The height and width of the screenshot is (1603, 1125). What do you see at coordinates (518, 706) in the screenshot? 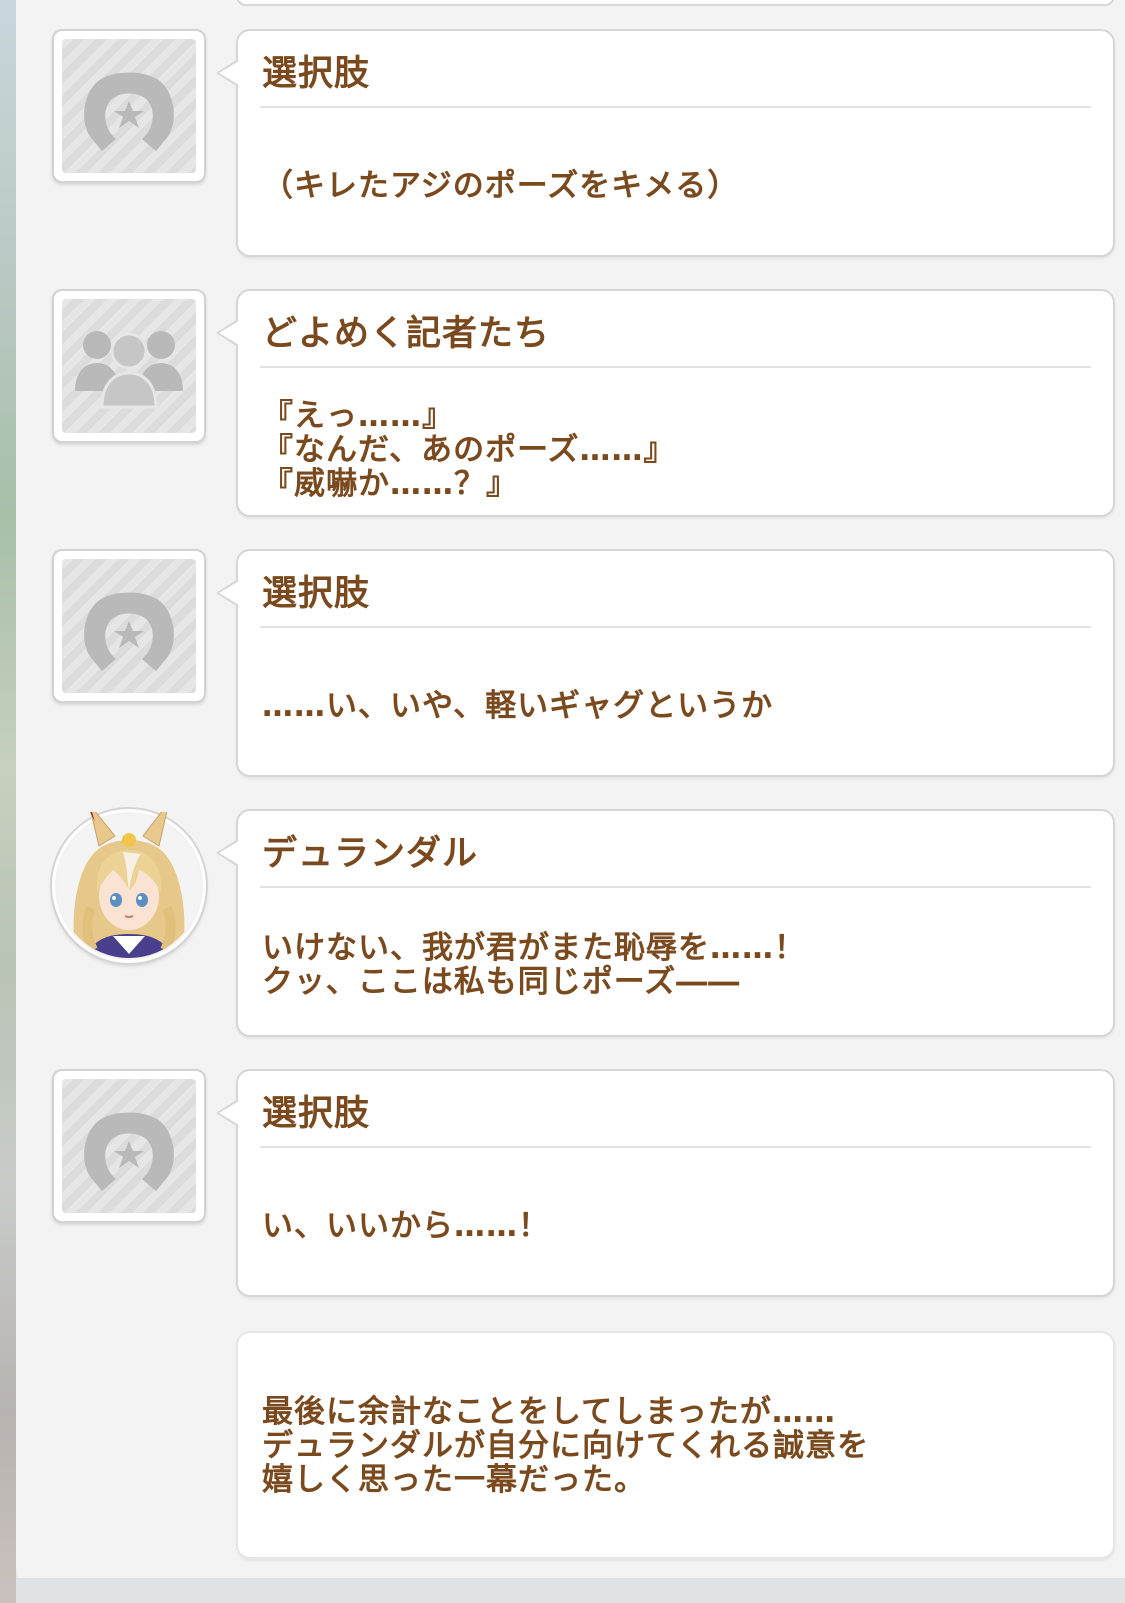
I see `dialogue-line: ……い、いや、軽いギャグというか` at bounding box center [518, 706].